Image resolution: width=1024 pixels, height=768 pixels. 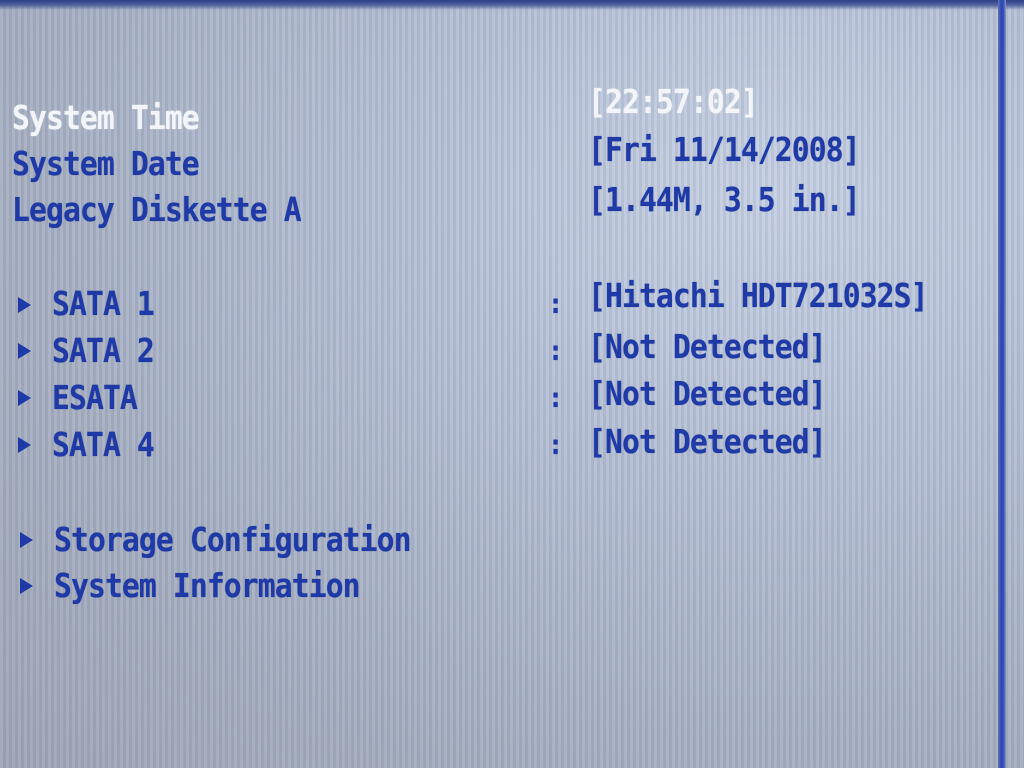 What do you see at coordinates (758, 295) in the screenshot?
I see `drive-value: [Hitachi HDT721032S]` at bounding box center [758, 295].